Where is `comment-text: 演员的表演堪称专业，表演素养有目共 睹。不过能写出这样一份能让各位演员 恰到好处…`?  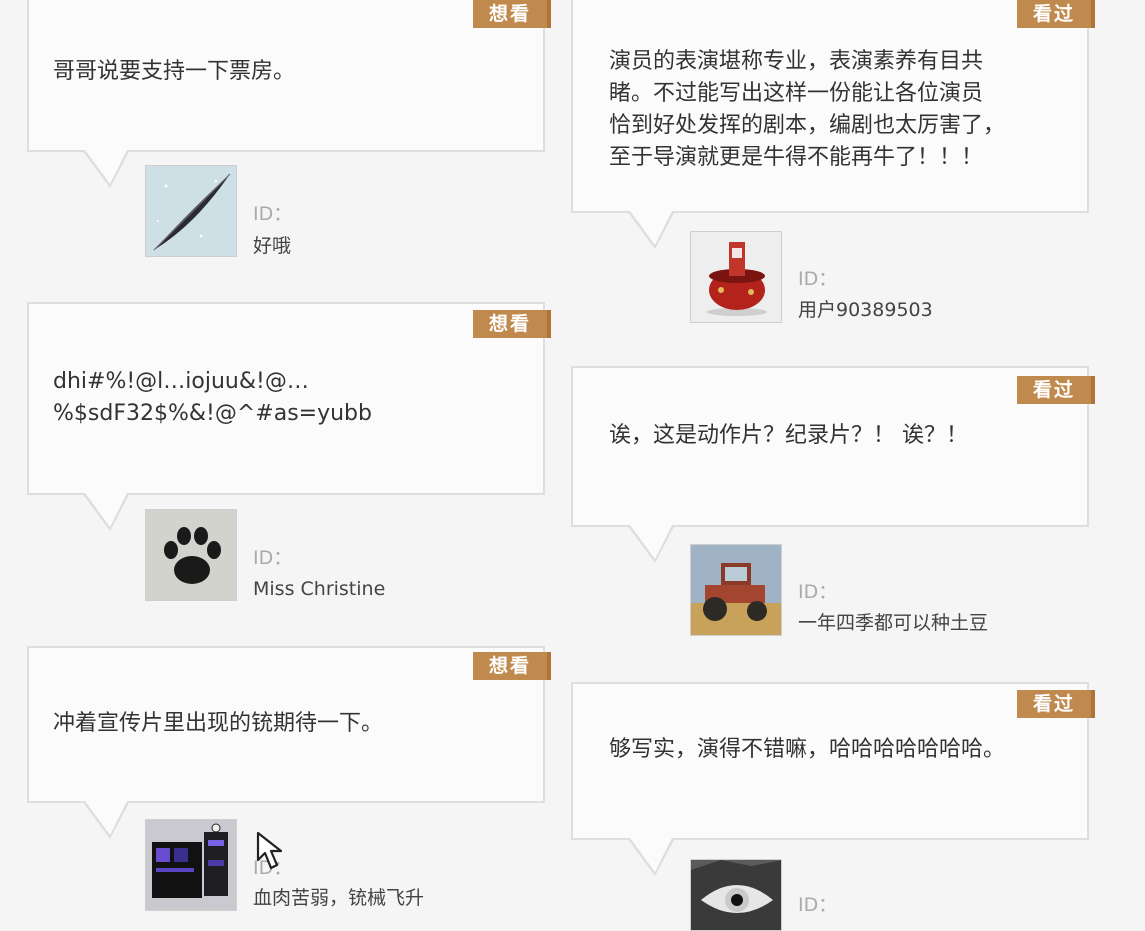 comment-text: 演员的表演堪称专业，表演素养有目共 睹。不过能写出这样一份能让各位演员 恰到好处… is located at coordinates (807, 109).